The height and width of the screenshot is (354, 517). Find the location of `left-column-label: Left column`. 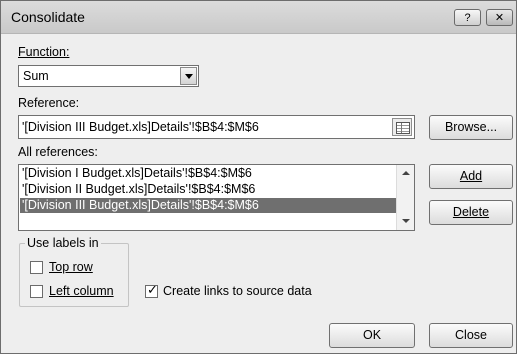

left-column-label: Left column is located at coordinates (81, 291).